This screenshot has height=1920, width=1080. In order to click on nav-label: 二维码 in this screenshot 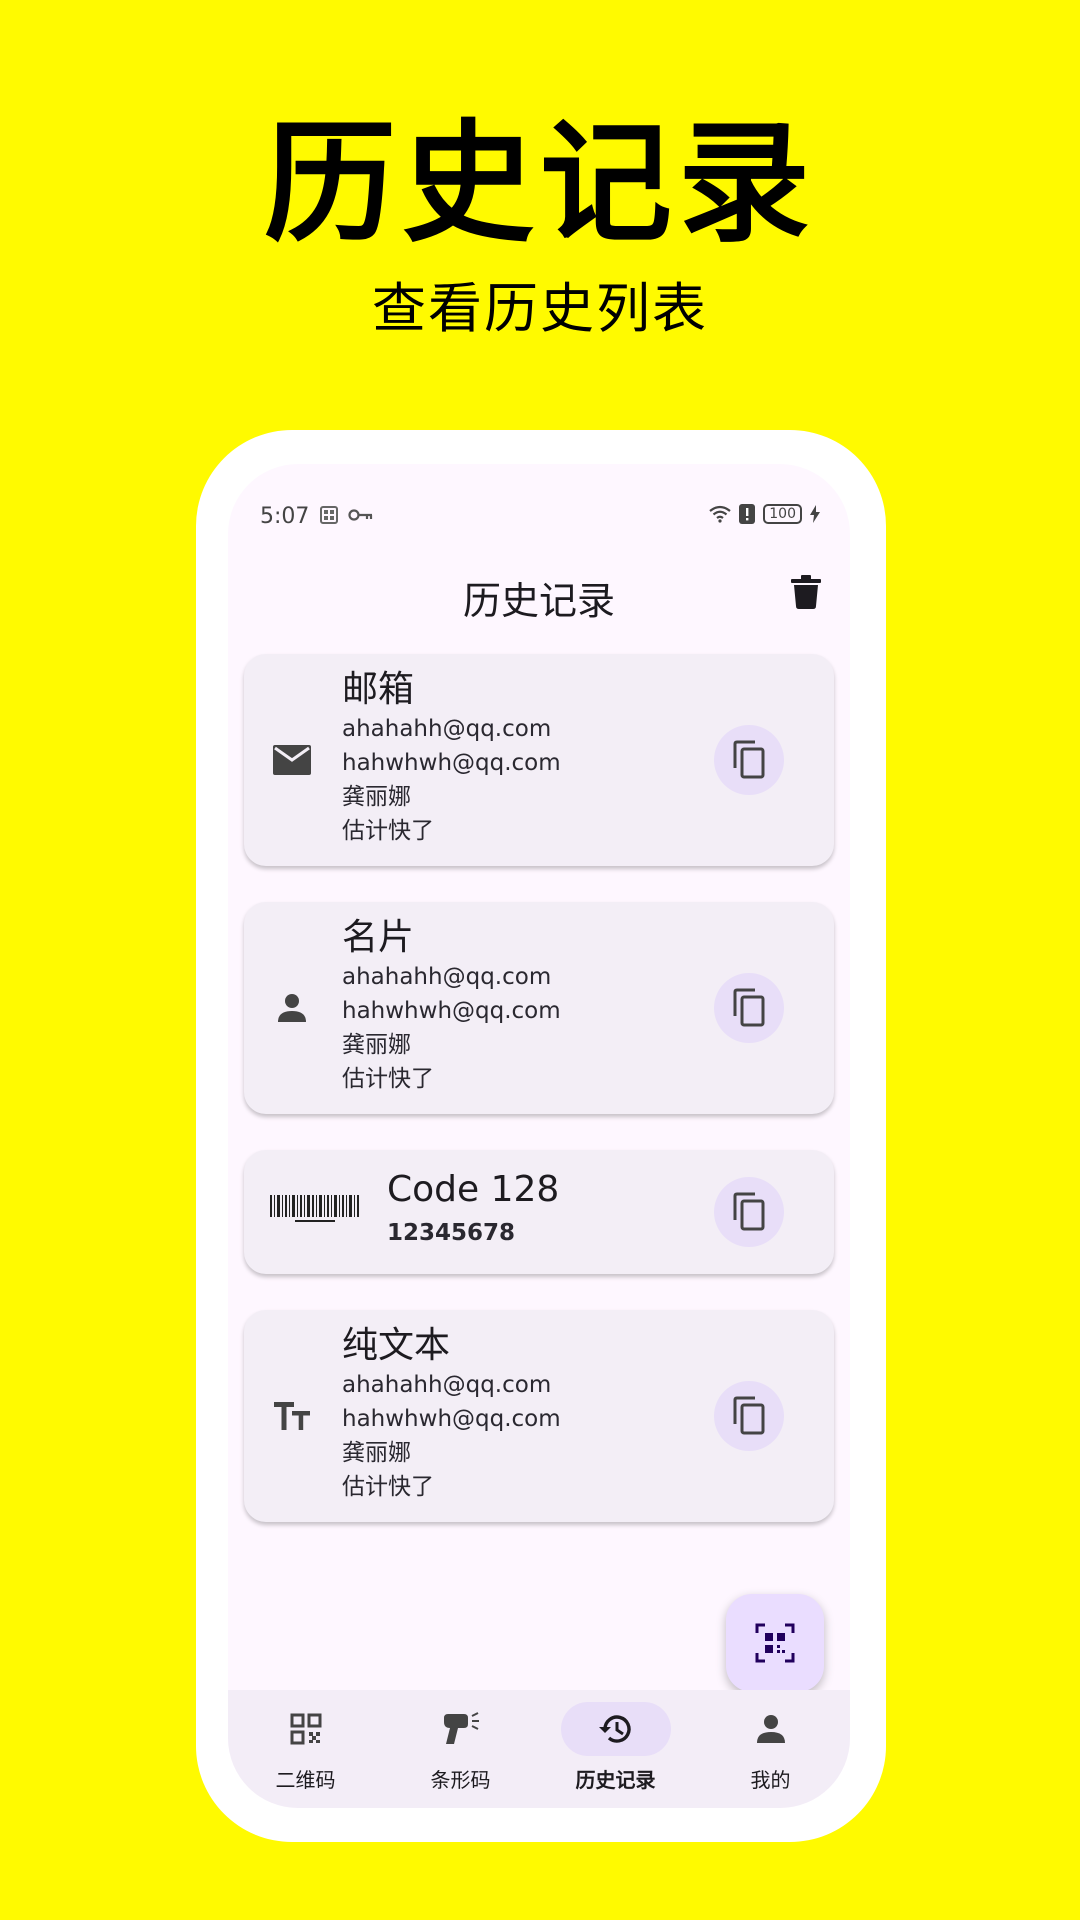, I will do `click(305, 1780)`.